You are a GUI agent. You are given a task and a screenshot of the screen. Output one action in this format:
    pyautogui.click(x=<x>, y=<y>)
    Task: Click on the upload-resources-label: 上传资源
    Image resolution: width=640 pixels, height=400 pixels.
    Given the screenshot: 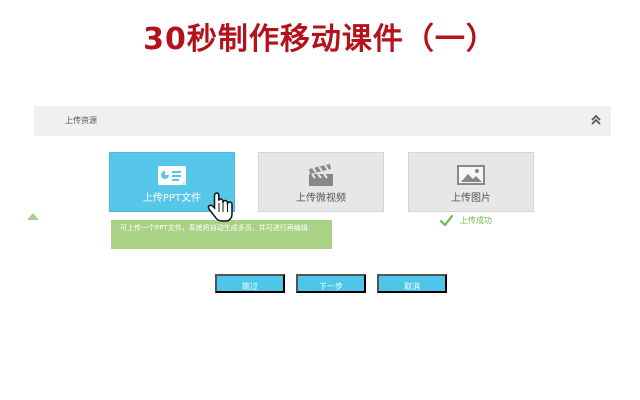 What is the action you would take?
    pyautogui.click(x=81, y=120)
    